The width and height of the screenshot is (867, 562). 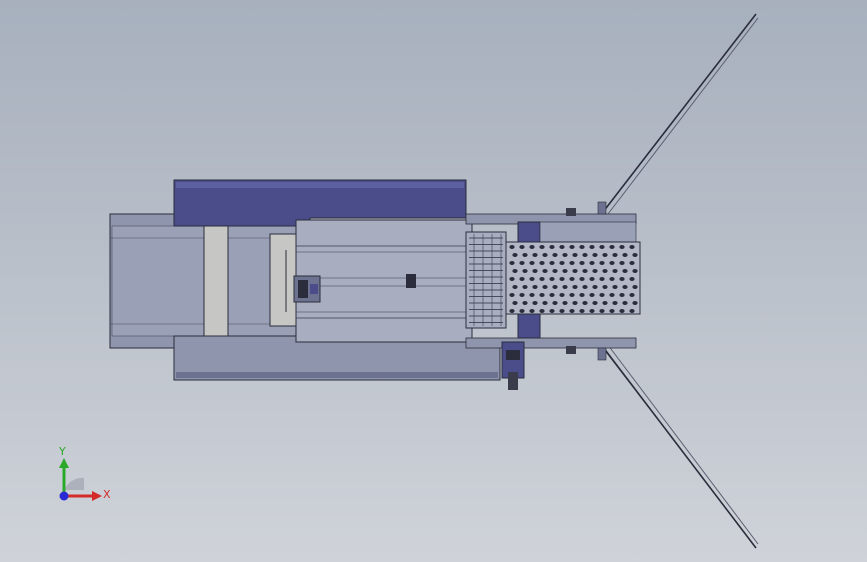 What do you see at coordinates (64, 496) in the screenshot?
I see `z-axis-dot` at bounding box center [64, 496].